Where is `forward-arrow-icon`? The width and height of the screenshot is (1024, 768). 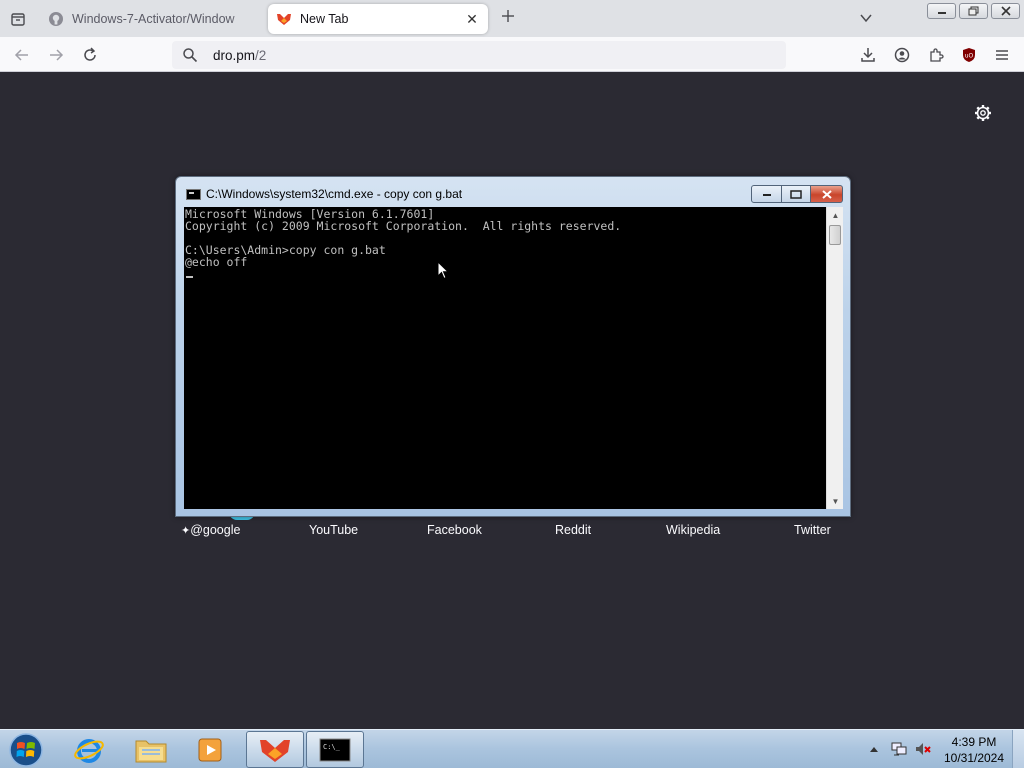
forward-arrow-icon is located at coordinates (57, 55).